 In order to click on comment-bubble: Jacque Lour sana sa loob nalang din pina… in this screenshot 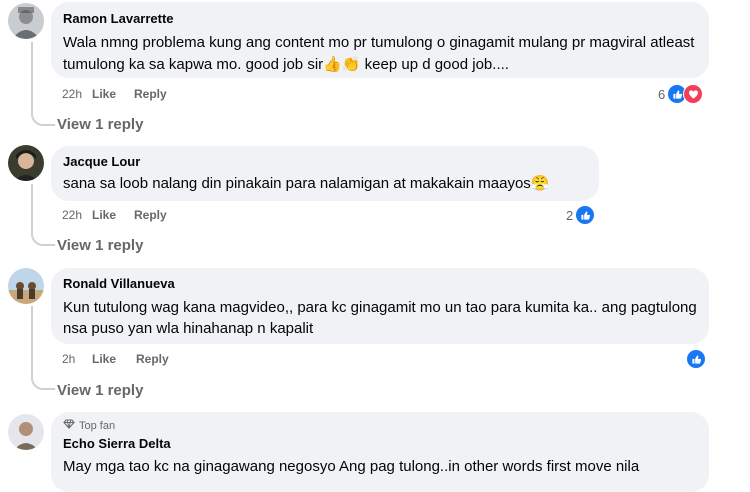, I will do `click(325, 173)`.